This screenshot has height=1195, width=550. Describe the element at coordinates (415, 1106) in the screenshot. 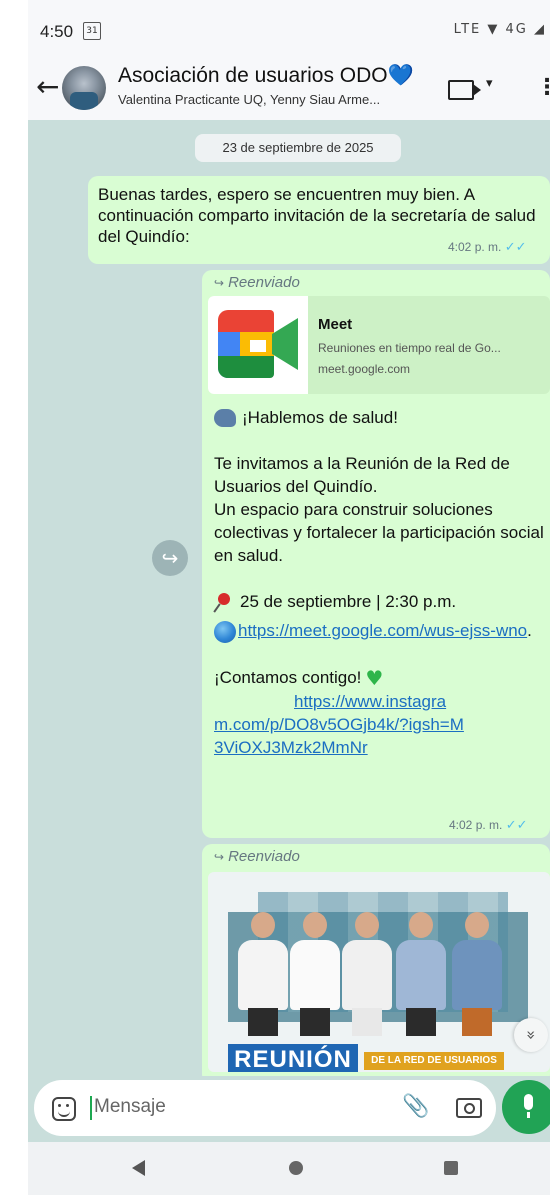

I see `attach-icon: 📎` at that location.